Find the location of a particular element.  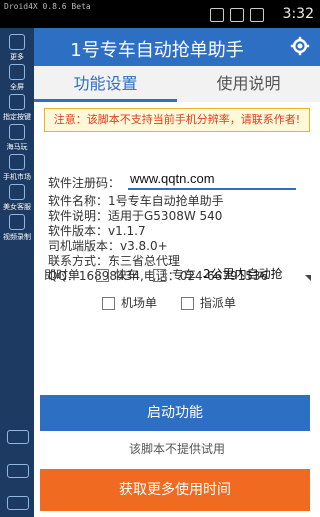

fullscreen-icon is located at coordinates (17, 72).